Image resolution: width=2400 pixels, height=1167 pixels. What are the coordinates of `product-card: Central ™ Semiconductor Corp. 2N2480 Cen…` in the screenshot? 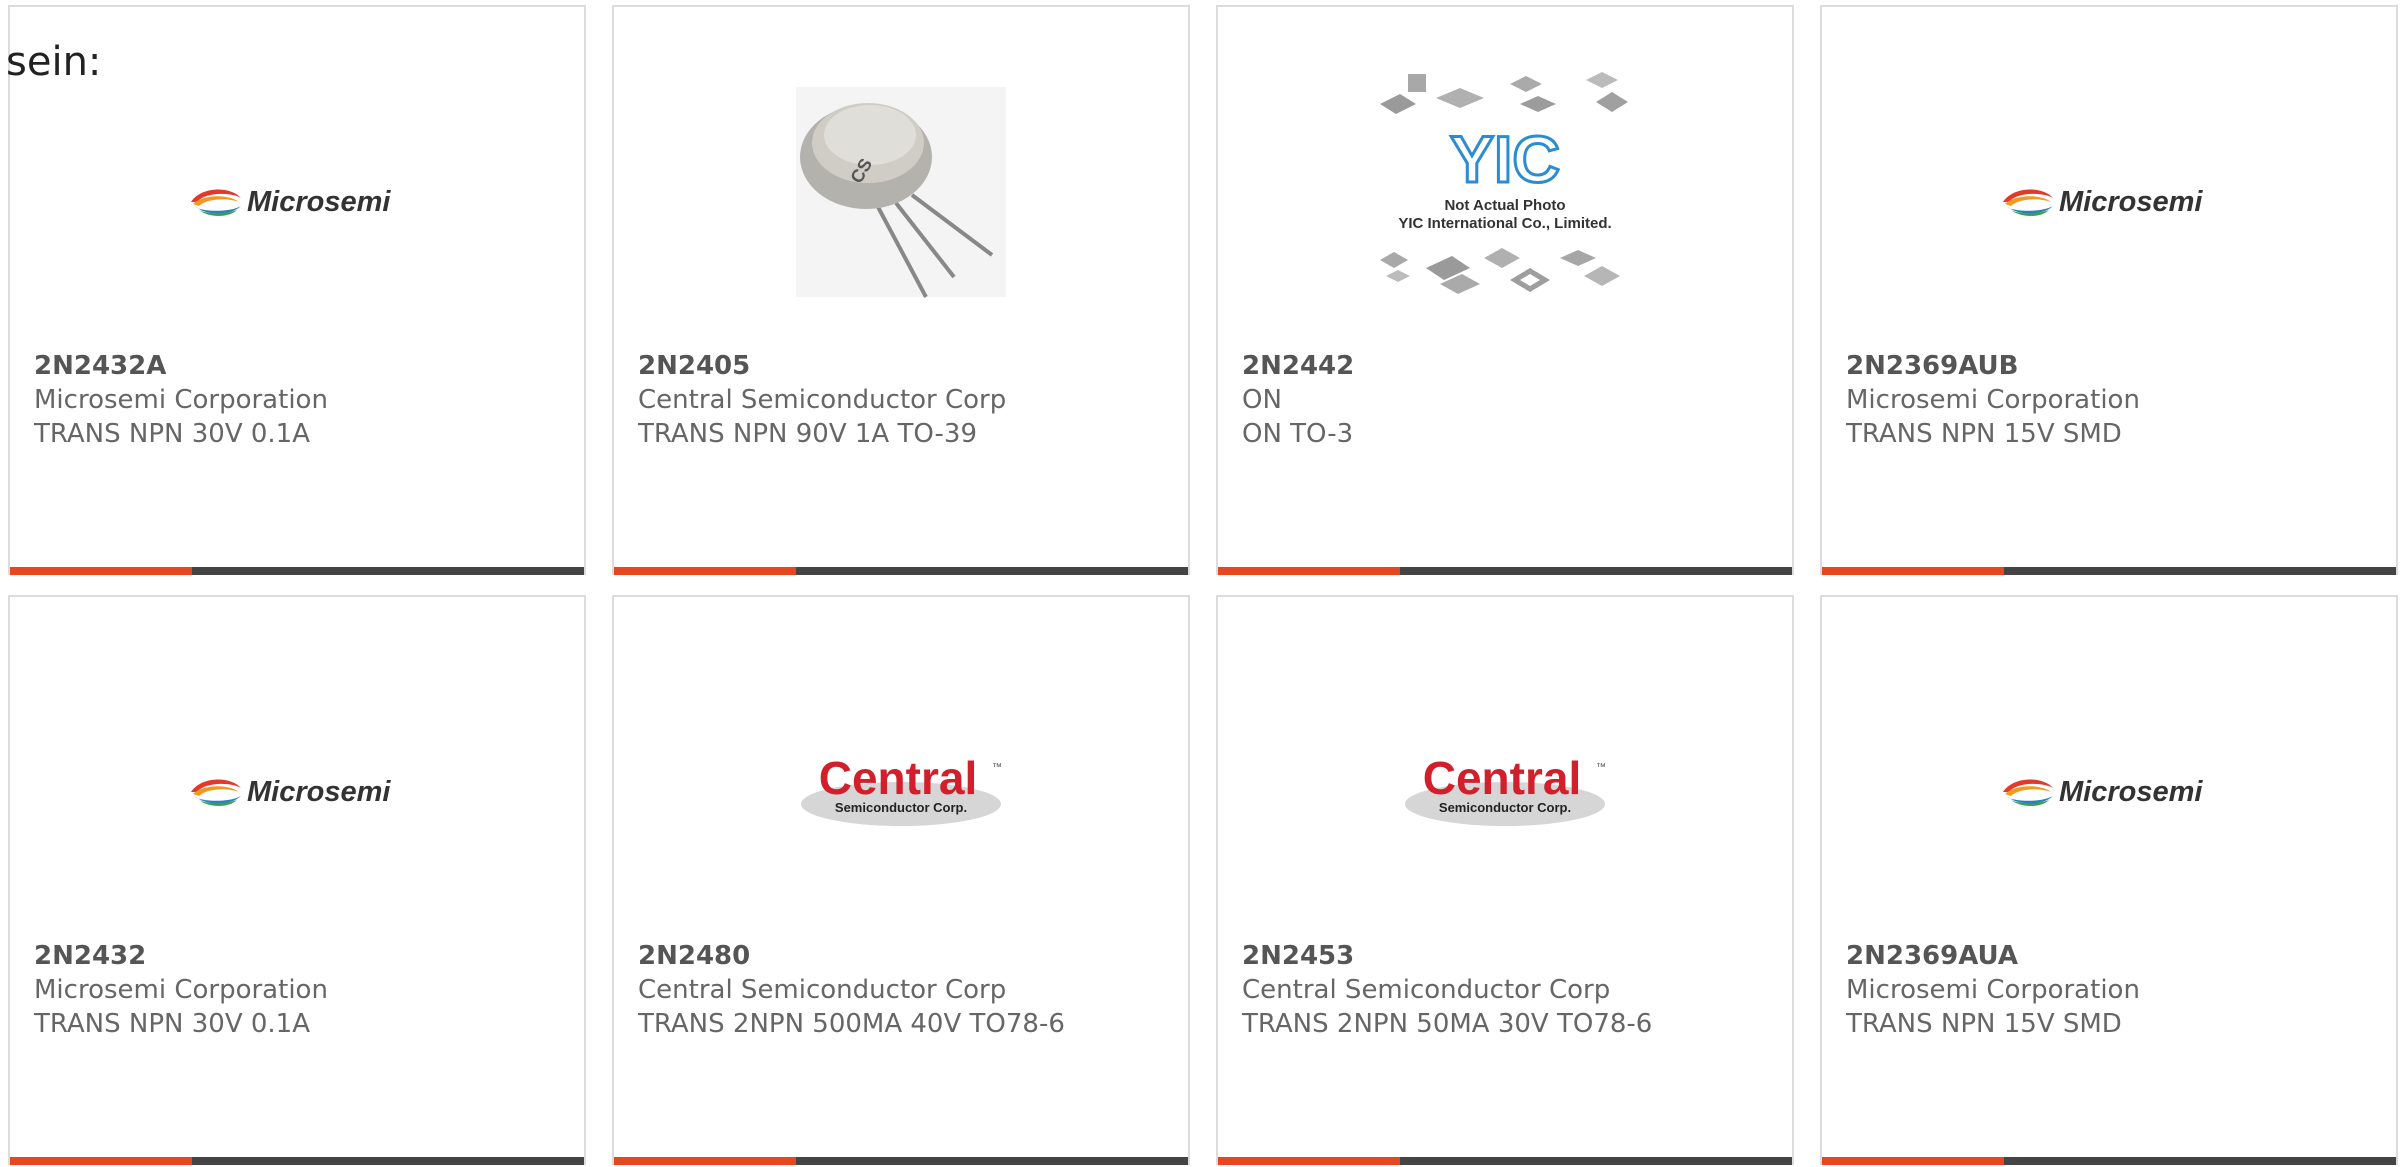 It's located at (901, 880).